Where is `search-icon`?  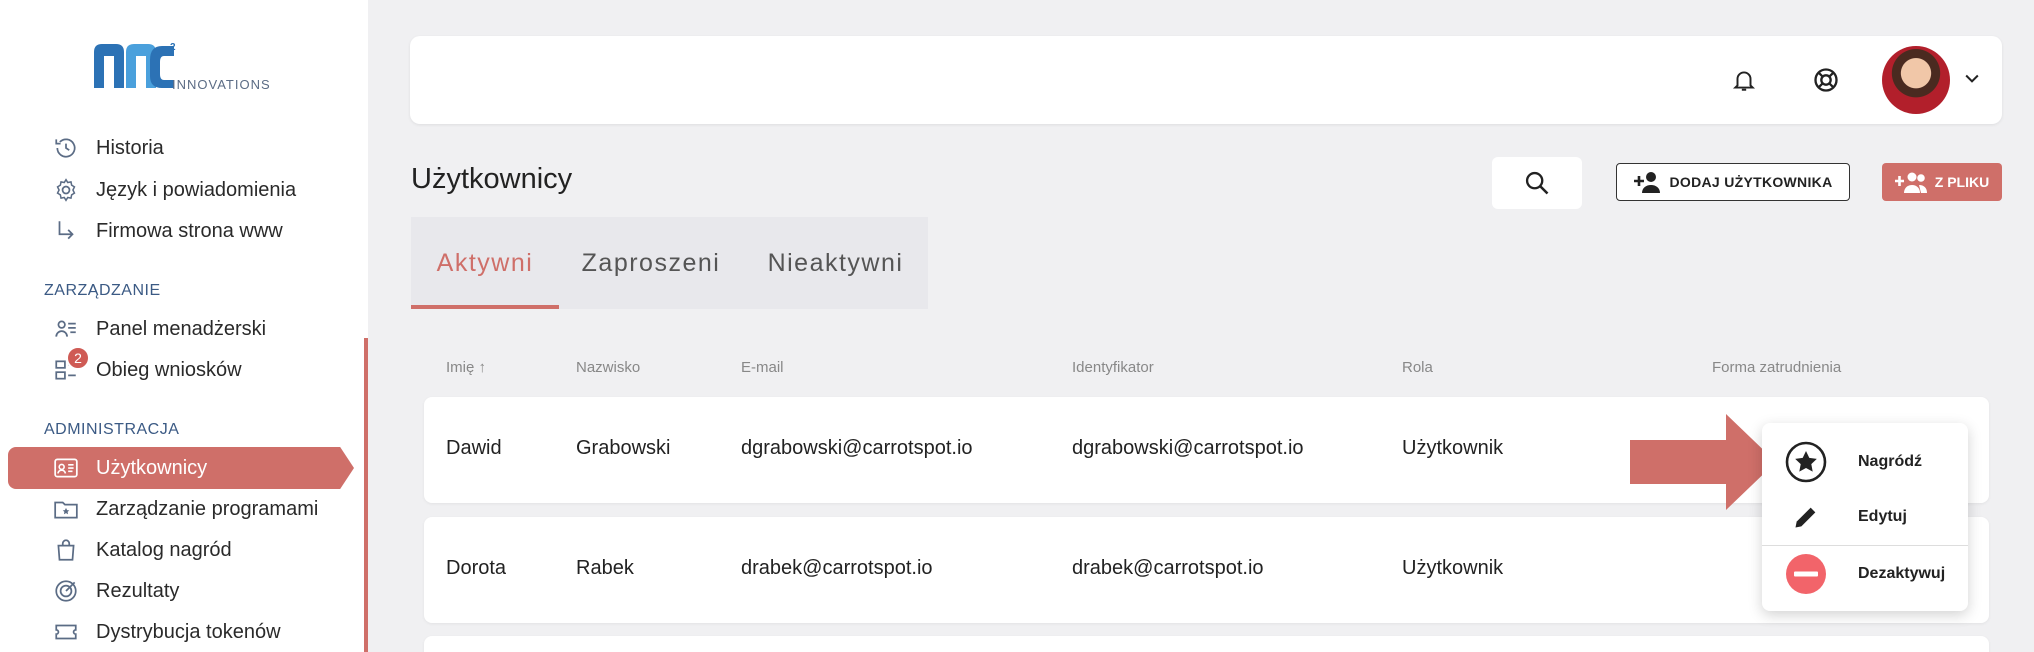 search-icon is located at coordinates (1537, 183).